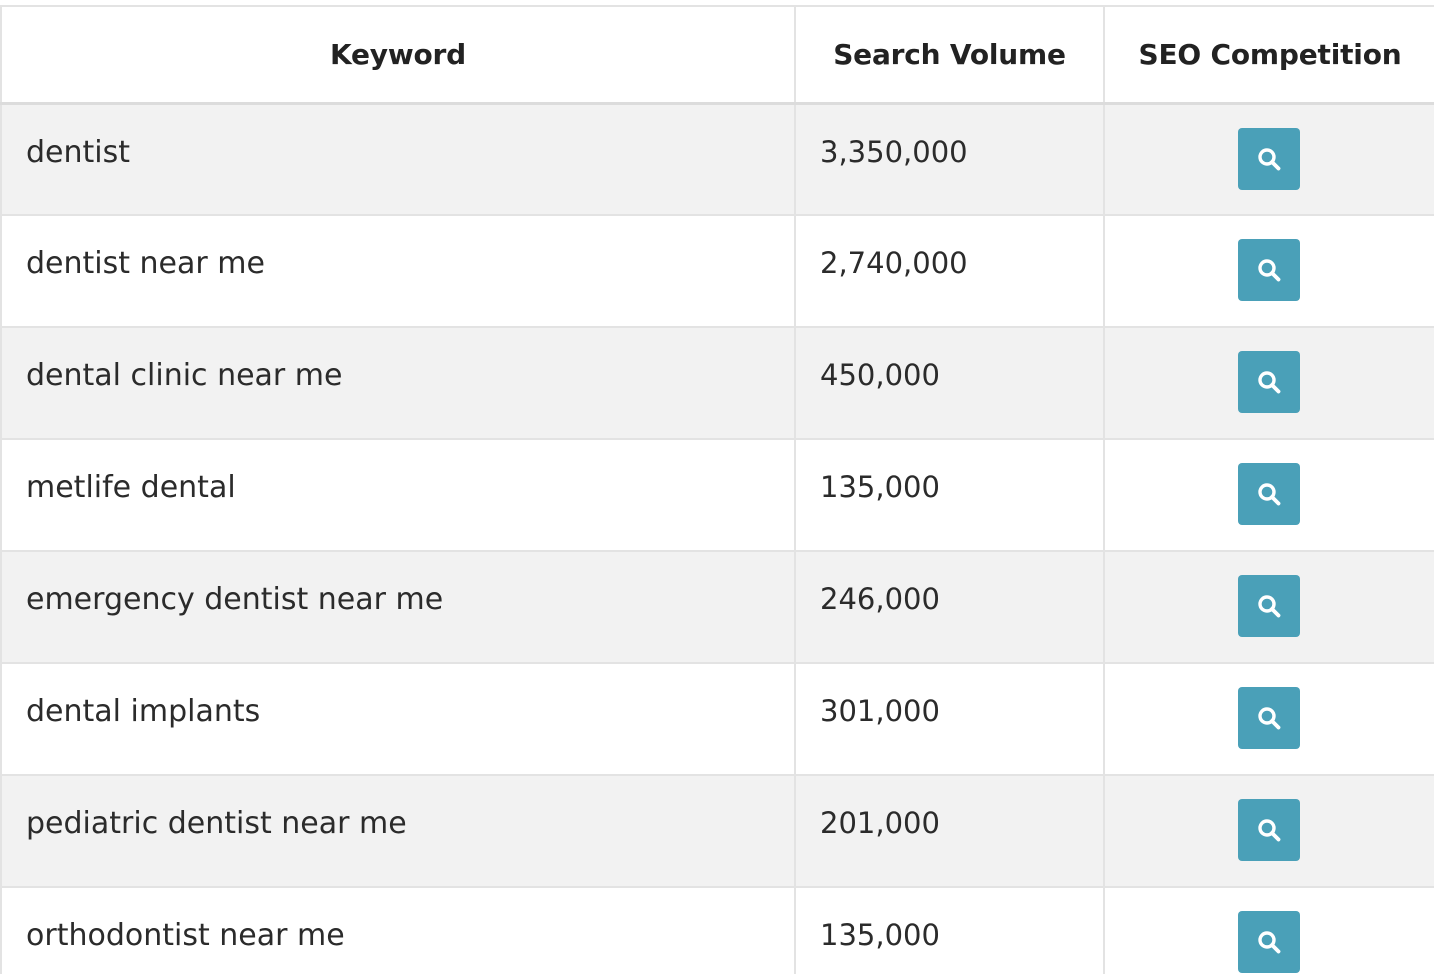  I want to click on header-row: Keyword Search Volume SEO Competition, so click(717, 55).